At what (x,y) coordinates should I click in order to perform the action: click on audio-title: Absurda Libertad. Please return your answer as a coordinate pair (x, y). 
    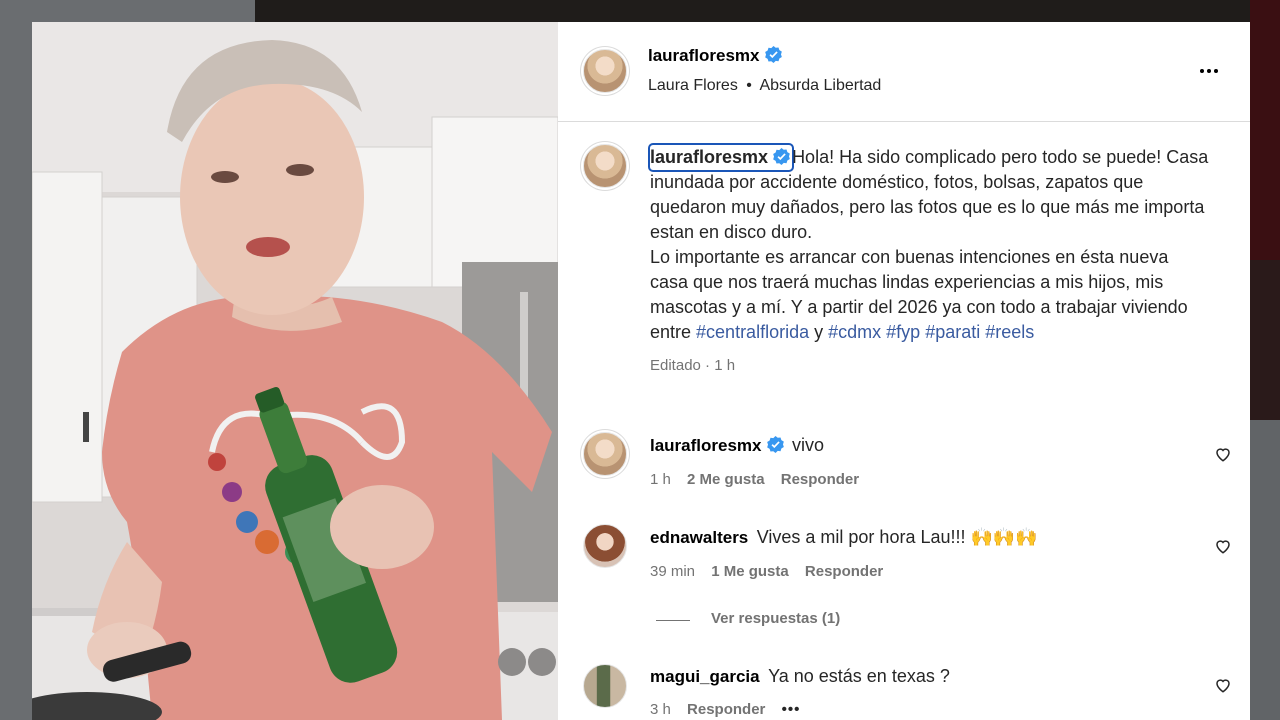
    Looking at the image, I should click on (820, 85).